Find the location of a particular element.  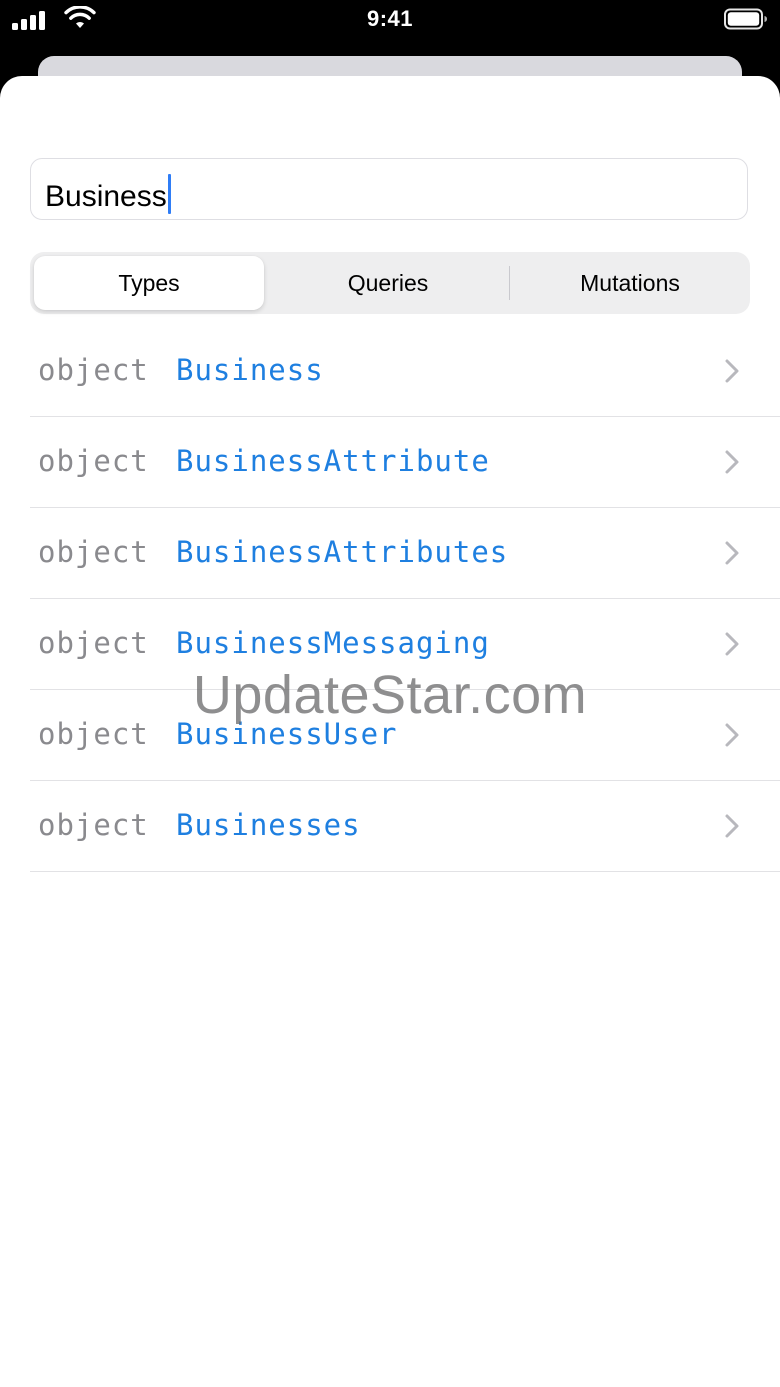

status-time: 9:41 is located at coordinates (390, 18).